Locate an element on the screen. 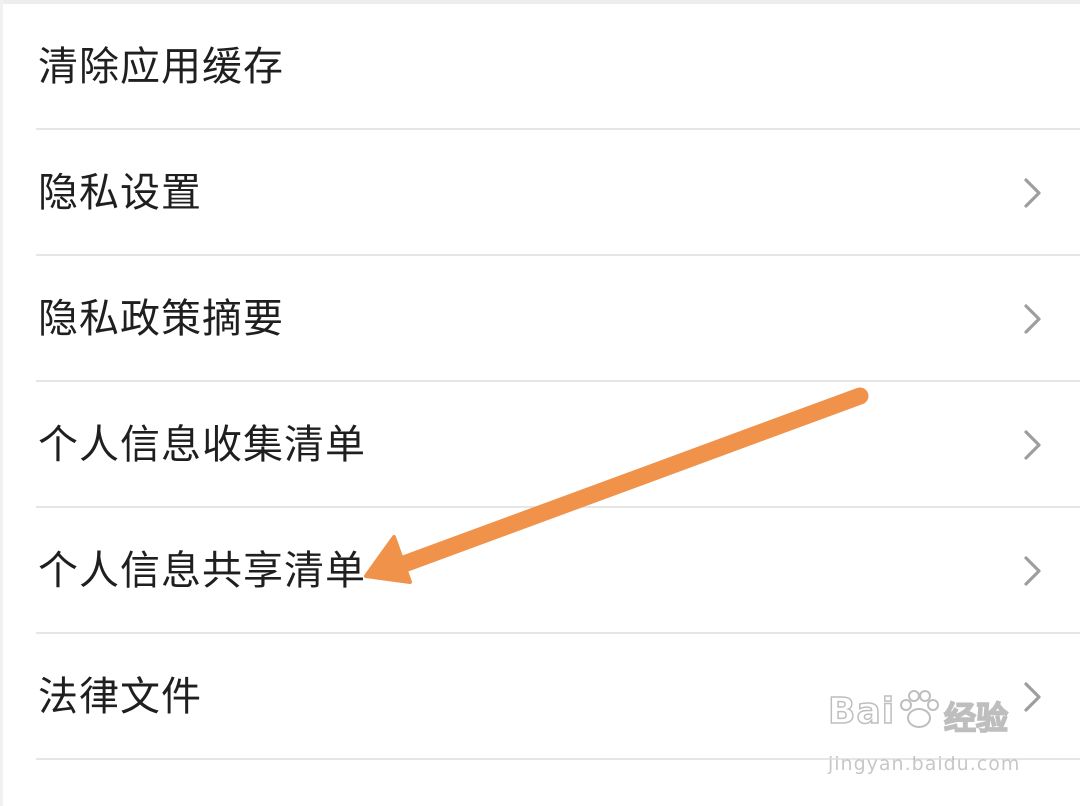  menu-item-label: 个人信息共享清单 is located at coordinates (202, 571).